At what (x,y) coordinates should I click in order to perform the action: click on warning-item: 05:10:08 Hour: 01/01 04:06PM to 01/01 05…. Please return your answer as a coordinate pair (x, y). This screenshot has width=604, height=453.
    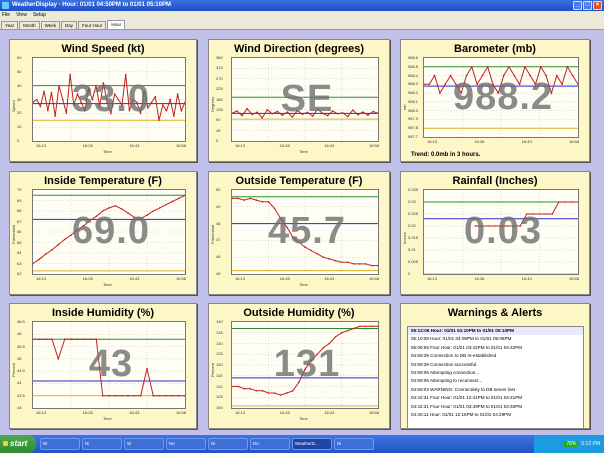
    Looking at the image, I should click on (495, 339).